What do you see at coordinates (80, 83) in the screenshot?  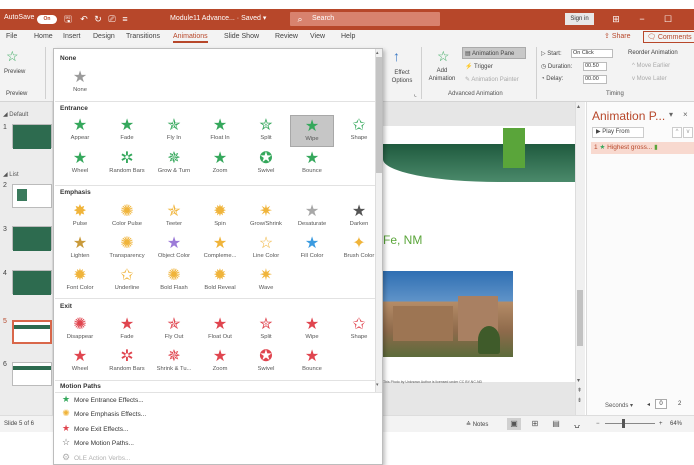 I see `effect-none: ★ None` at bounding box center [80, 83].